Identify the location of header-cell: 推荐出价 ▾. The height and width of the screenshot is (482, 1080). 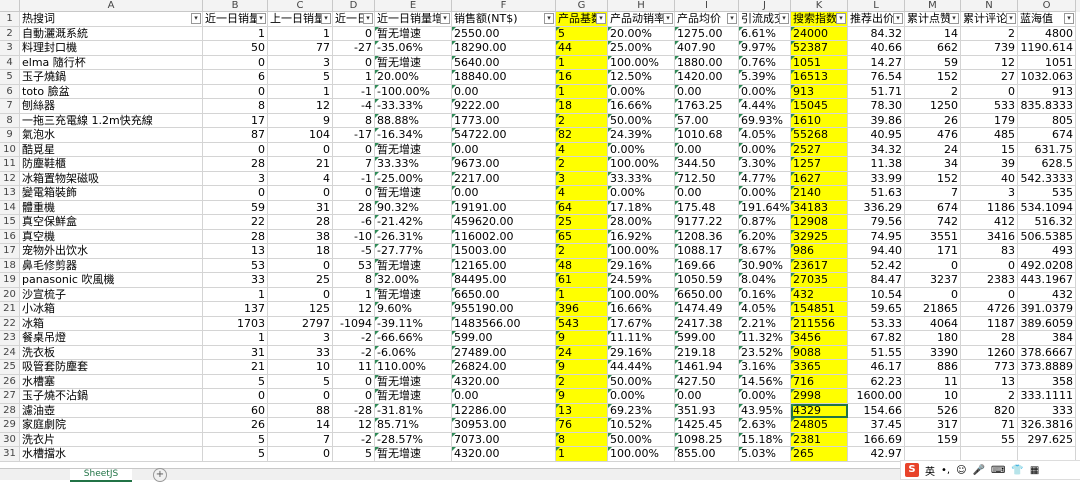
(876, 19).